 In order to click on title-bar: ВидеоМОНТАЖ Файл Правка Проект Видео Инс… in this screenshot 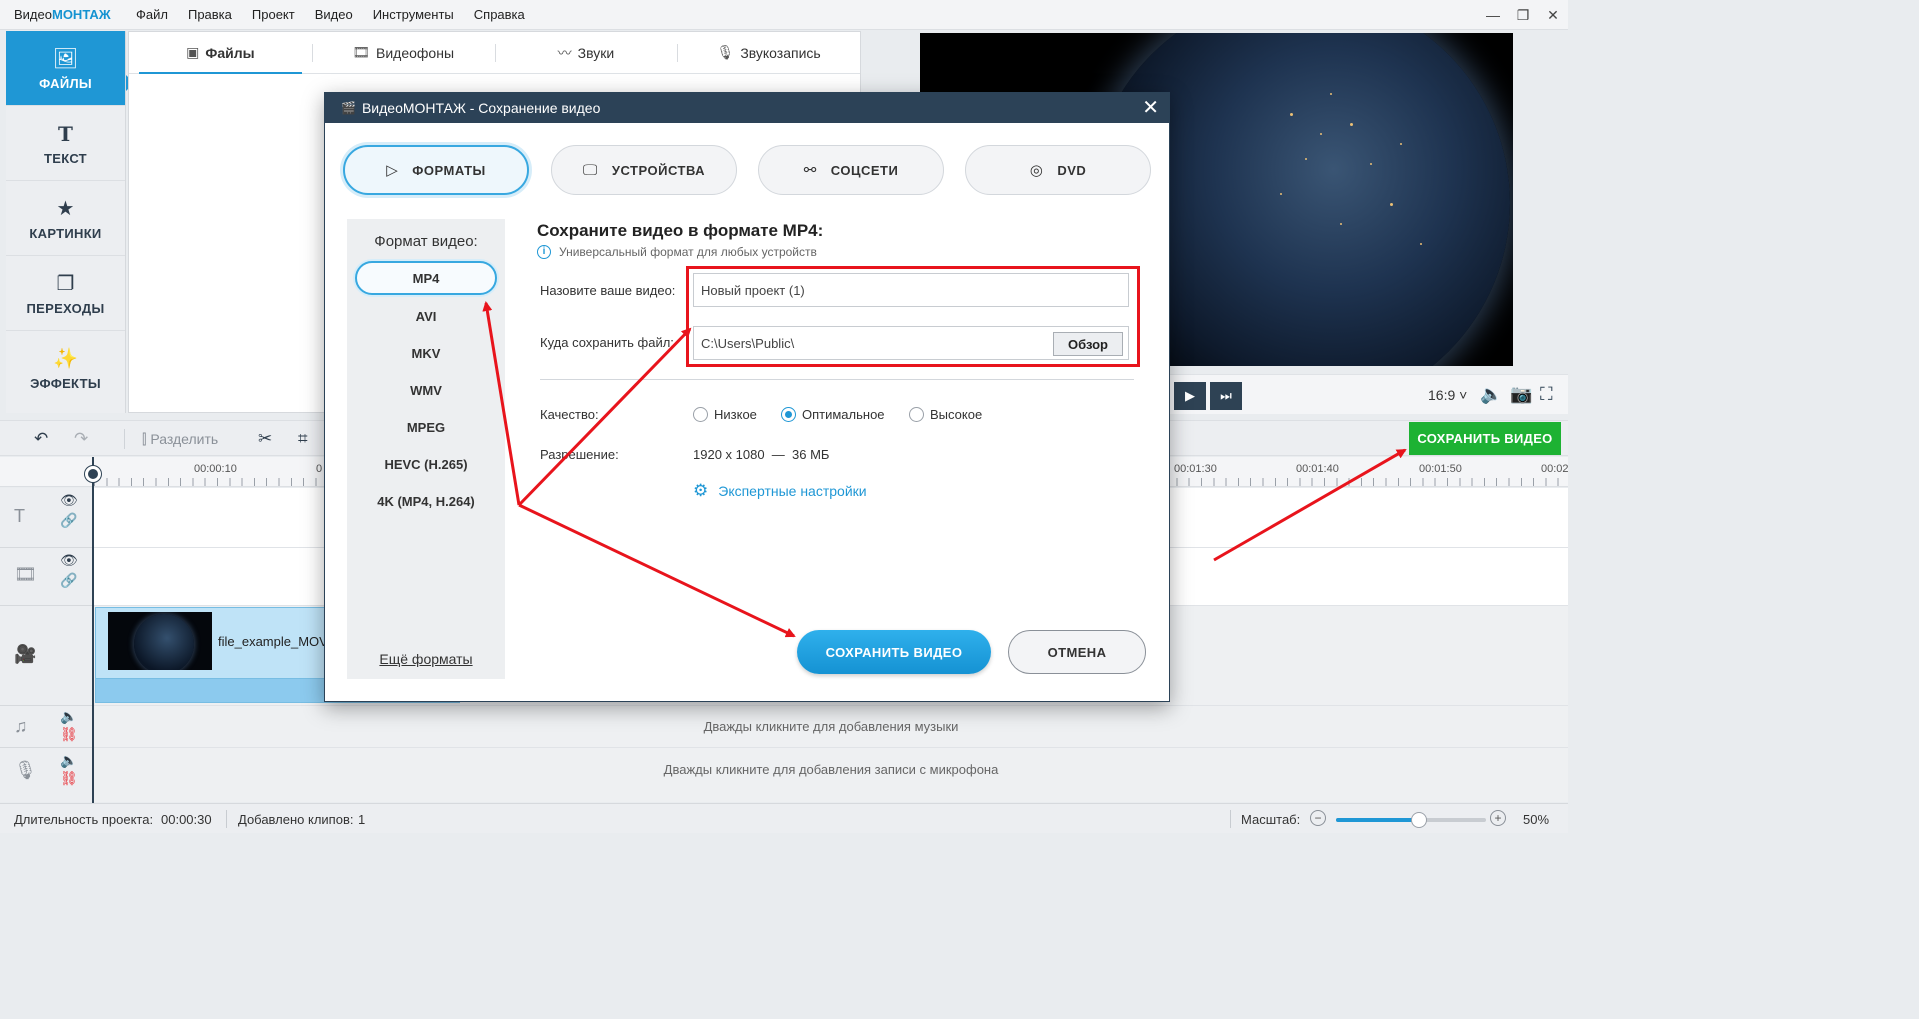, I will do `click(784, 15)`.